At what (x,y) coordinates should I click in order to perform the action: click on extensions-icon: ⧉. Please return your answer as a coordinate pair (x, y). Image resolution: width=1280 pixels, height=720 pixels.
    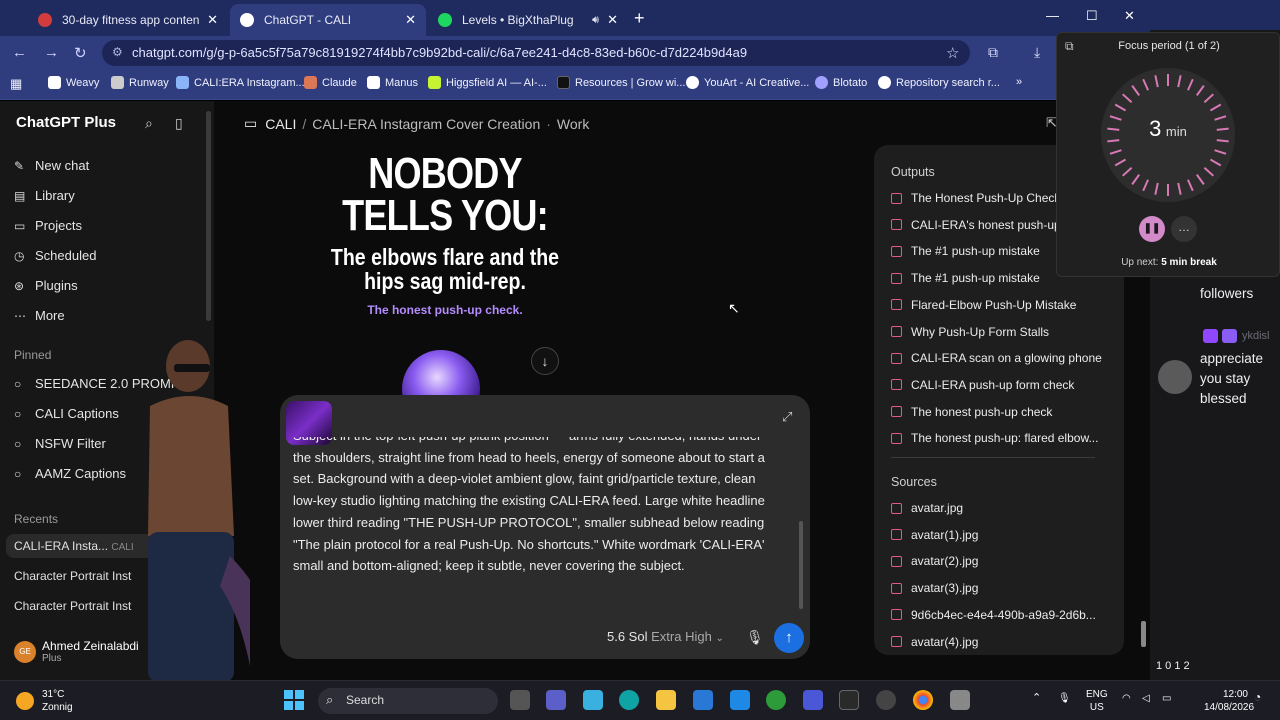
    Looking at the image, I should click on (993, 52).